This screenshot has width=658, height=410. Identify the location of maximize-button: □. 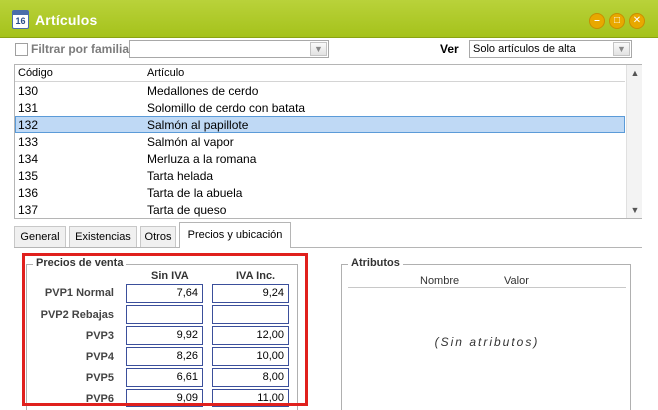
(617, 21).